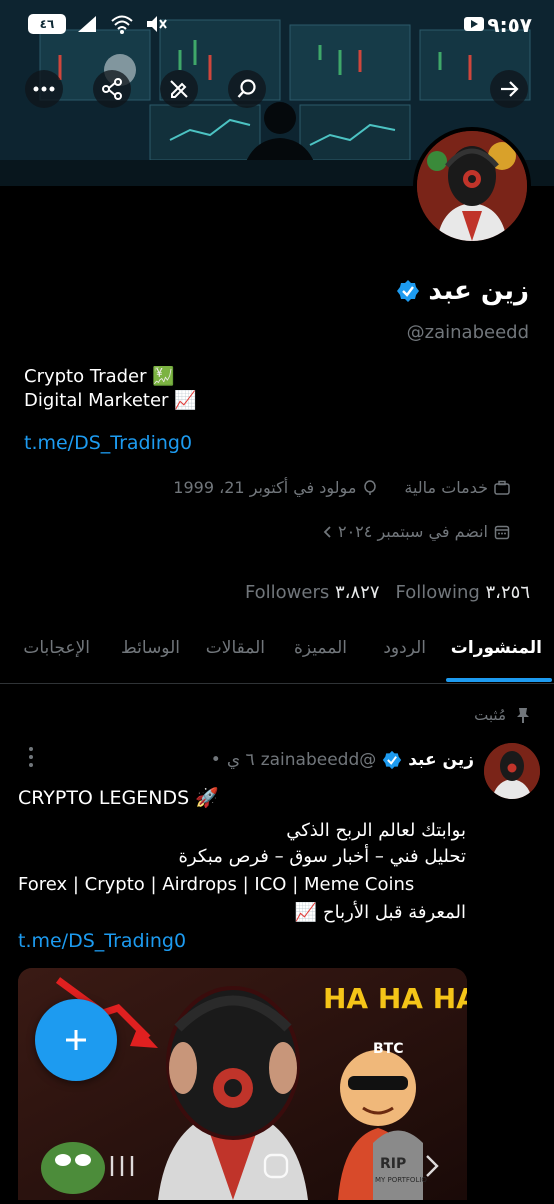  What do you see at coordinates (110, 389) in the screenshot?
I see `profile-bio: Crypto Trader 💹 Digital Marketer 📈` at bounding box center [110, 389].